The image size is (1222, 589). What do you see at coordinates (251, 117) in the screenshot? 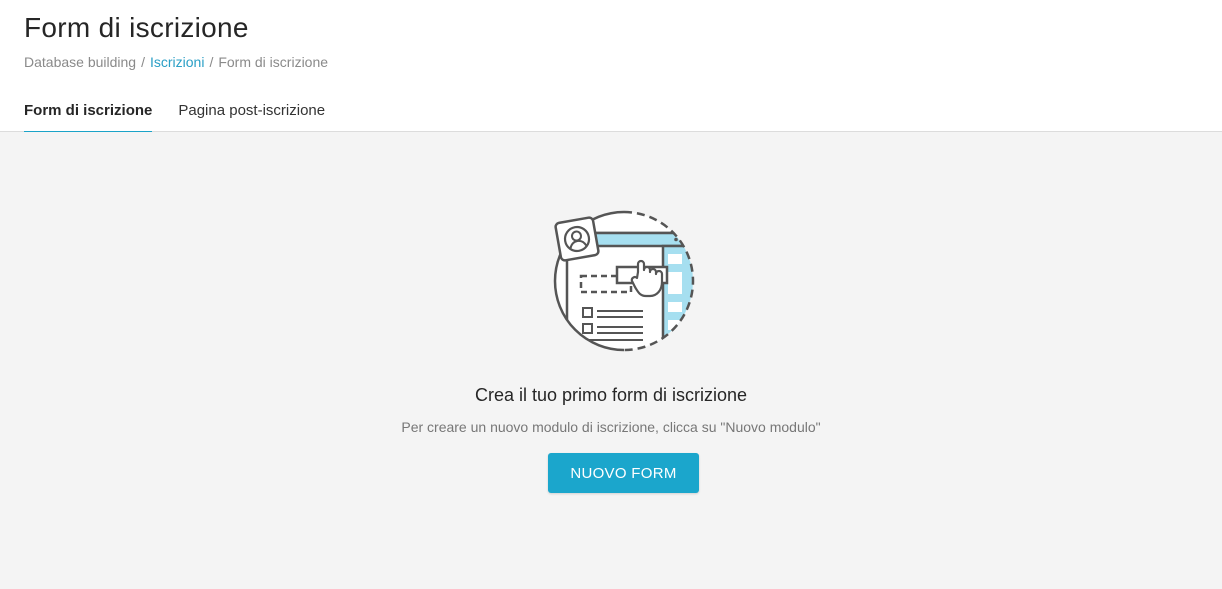
I see `tab-pagina-post-iscrizione: Pagina post-iscrizione` at bounding box center [251, 117].